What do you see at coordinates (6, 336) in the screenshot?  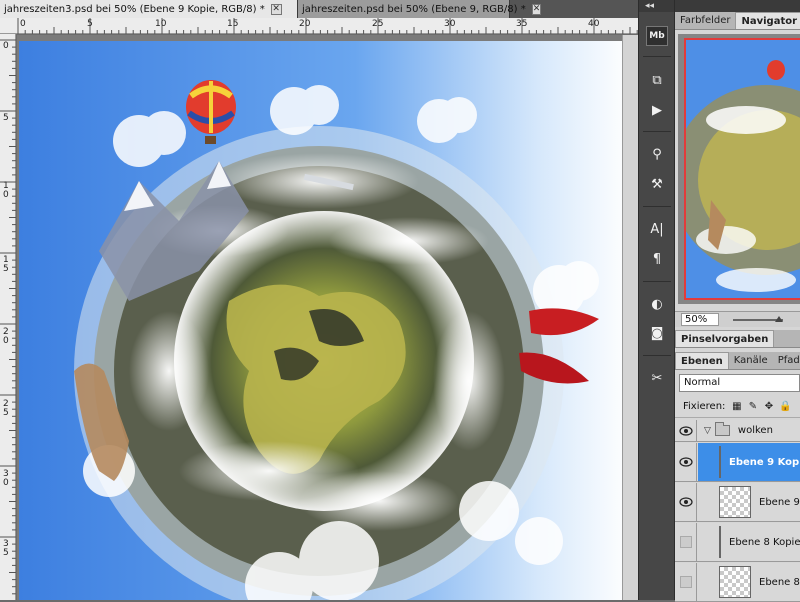 I see `ruler-label: 2 0` at bounding box center [6, 336].